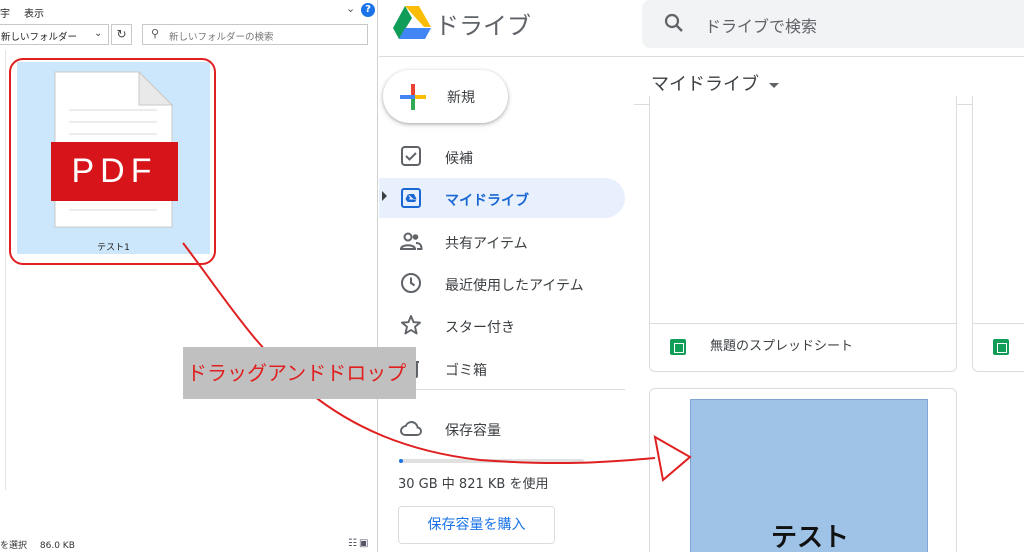 This screenshot has width=1024, height=552. What do you see at coordinates (299, 373) in the screenshot?
I see `drag-and-drop-label: ドラッグアンドドロップ` at bounding box center [299, 373].